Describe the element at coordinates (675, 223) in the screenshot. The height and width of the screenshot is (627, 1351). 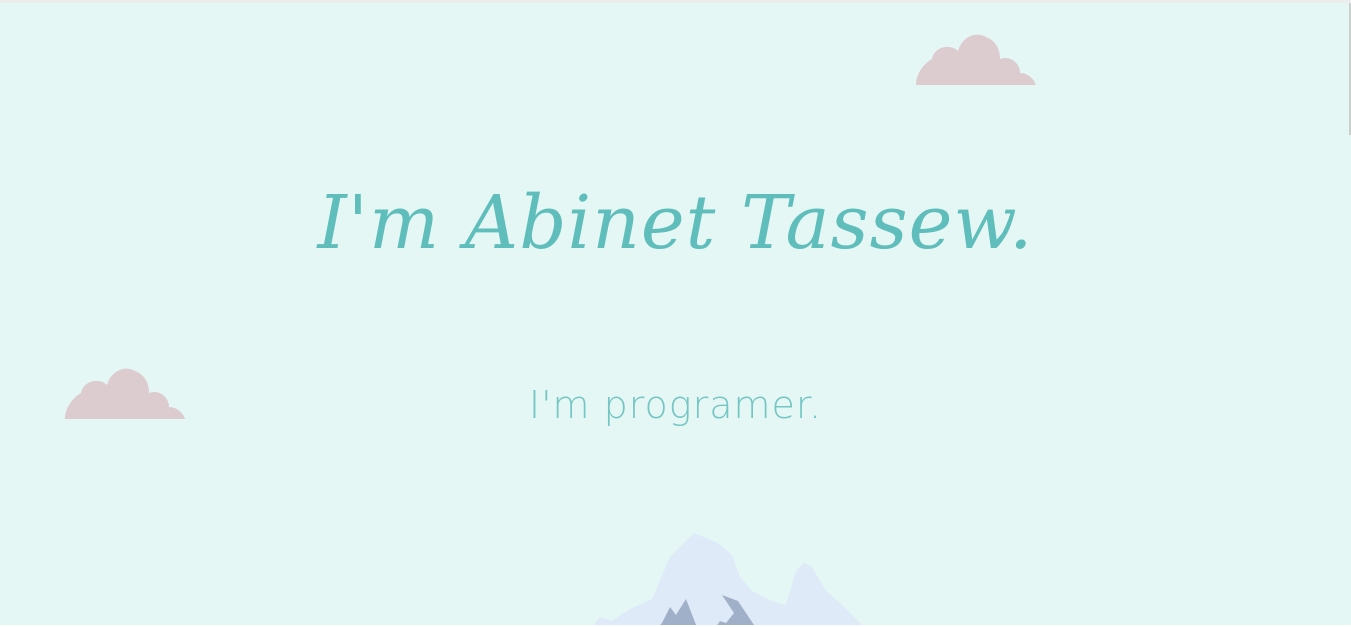
I see `hero-title: I'm Abinet Tassew.` at that location.